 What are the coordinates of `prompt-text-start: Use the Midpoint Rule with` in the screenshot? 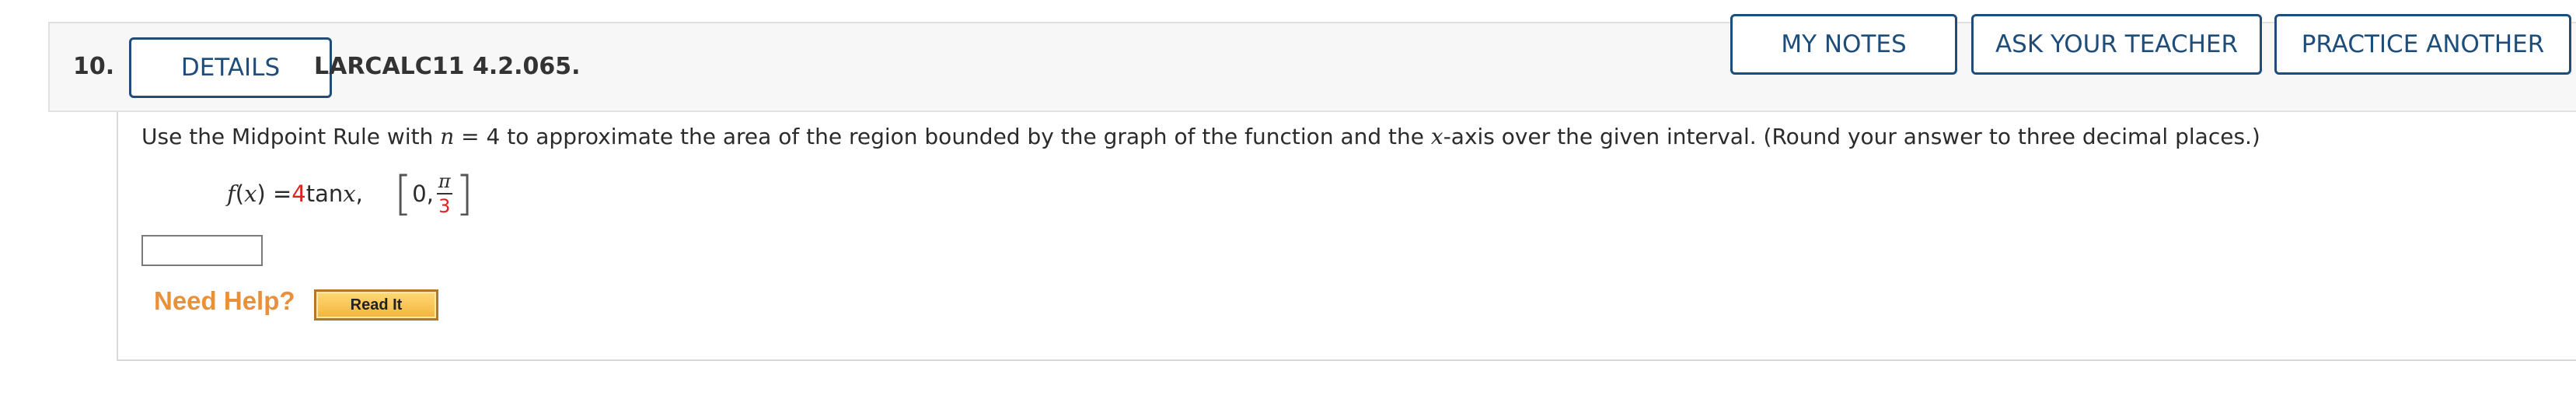 It's located at (291, 137).